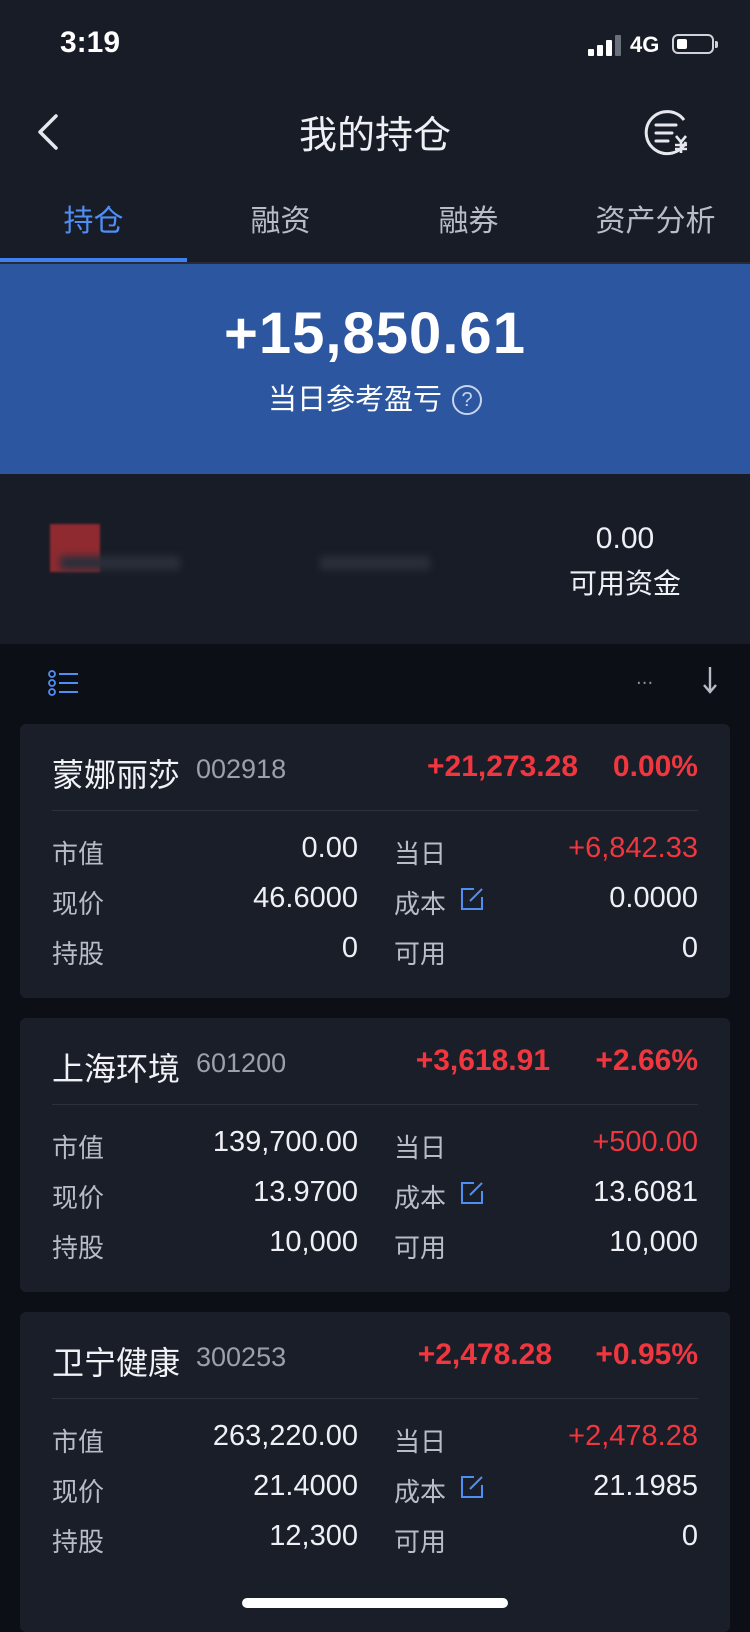  Describe the element at coordinates (354, 399) in the screenshot. I see `daily-pnl-label: 当日参考盈亏` at that location.